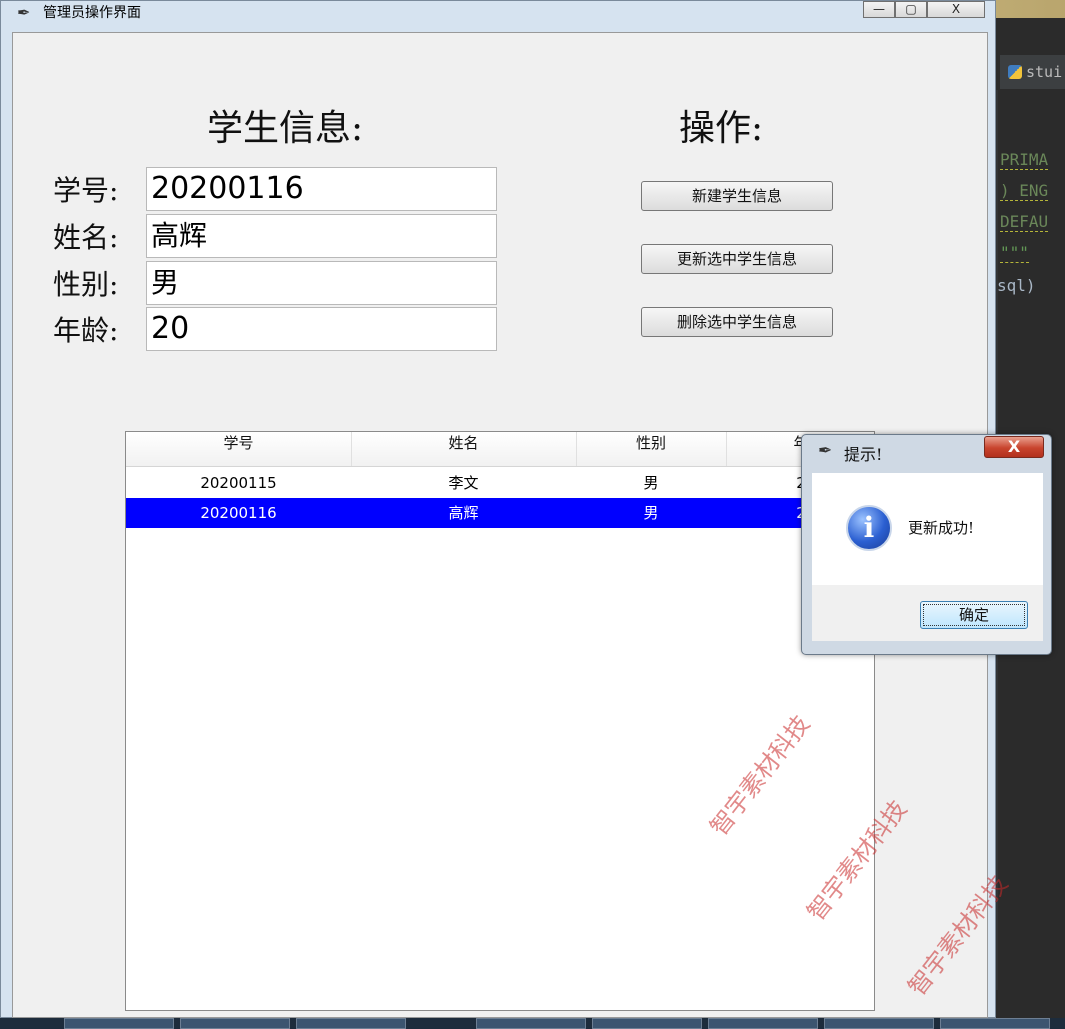 This screenshot has height=1029, width=1065. I want to click on student-gender-label: 性别:, so click(86, 284).